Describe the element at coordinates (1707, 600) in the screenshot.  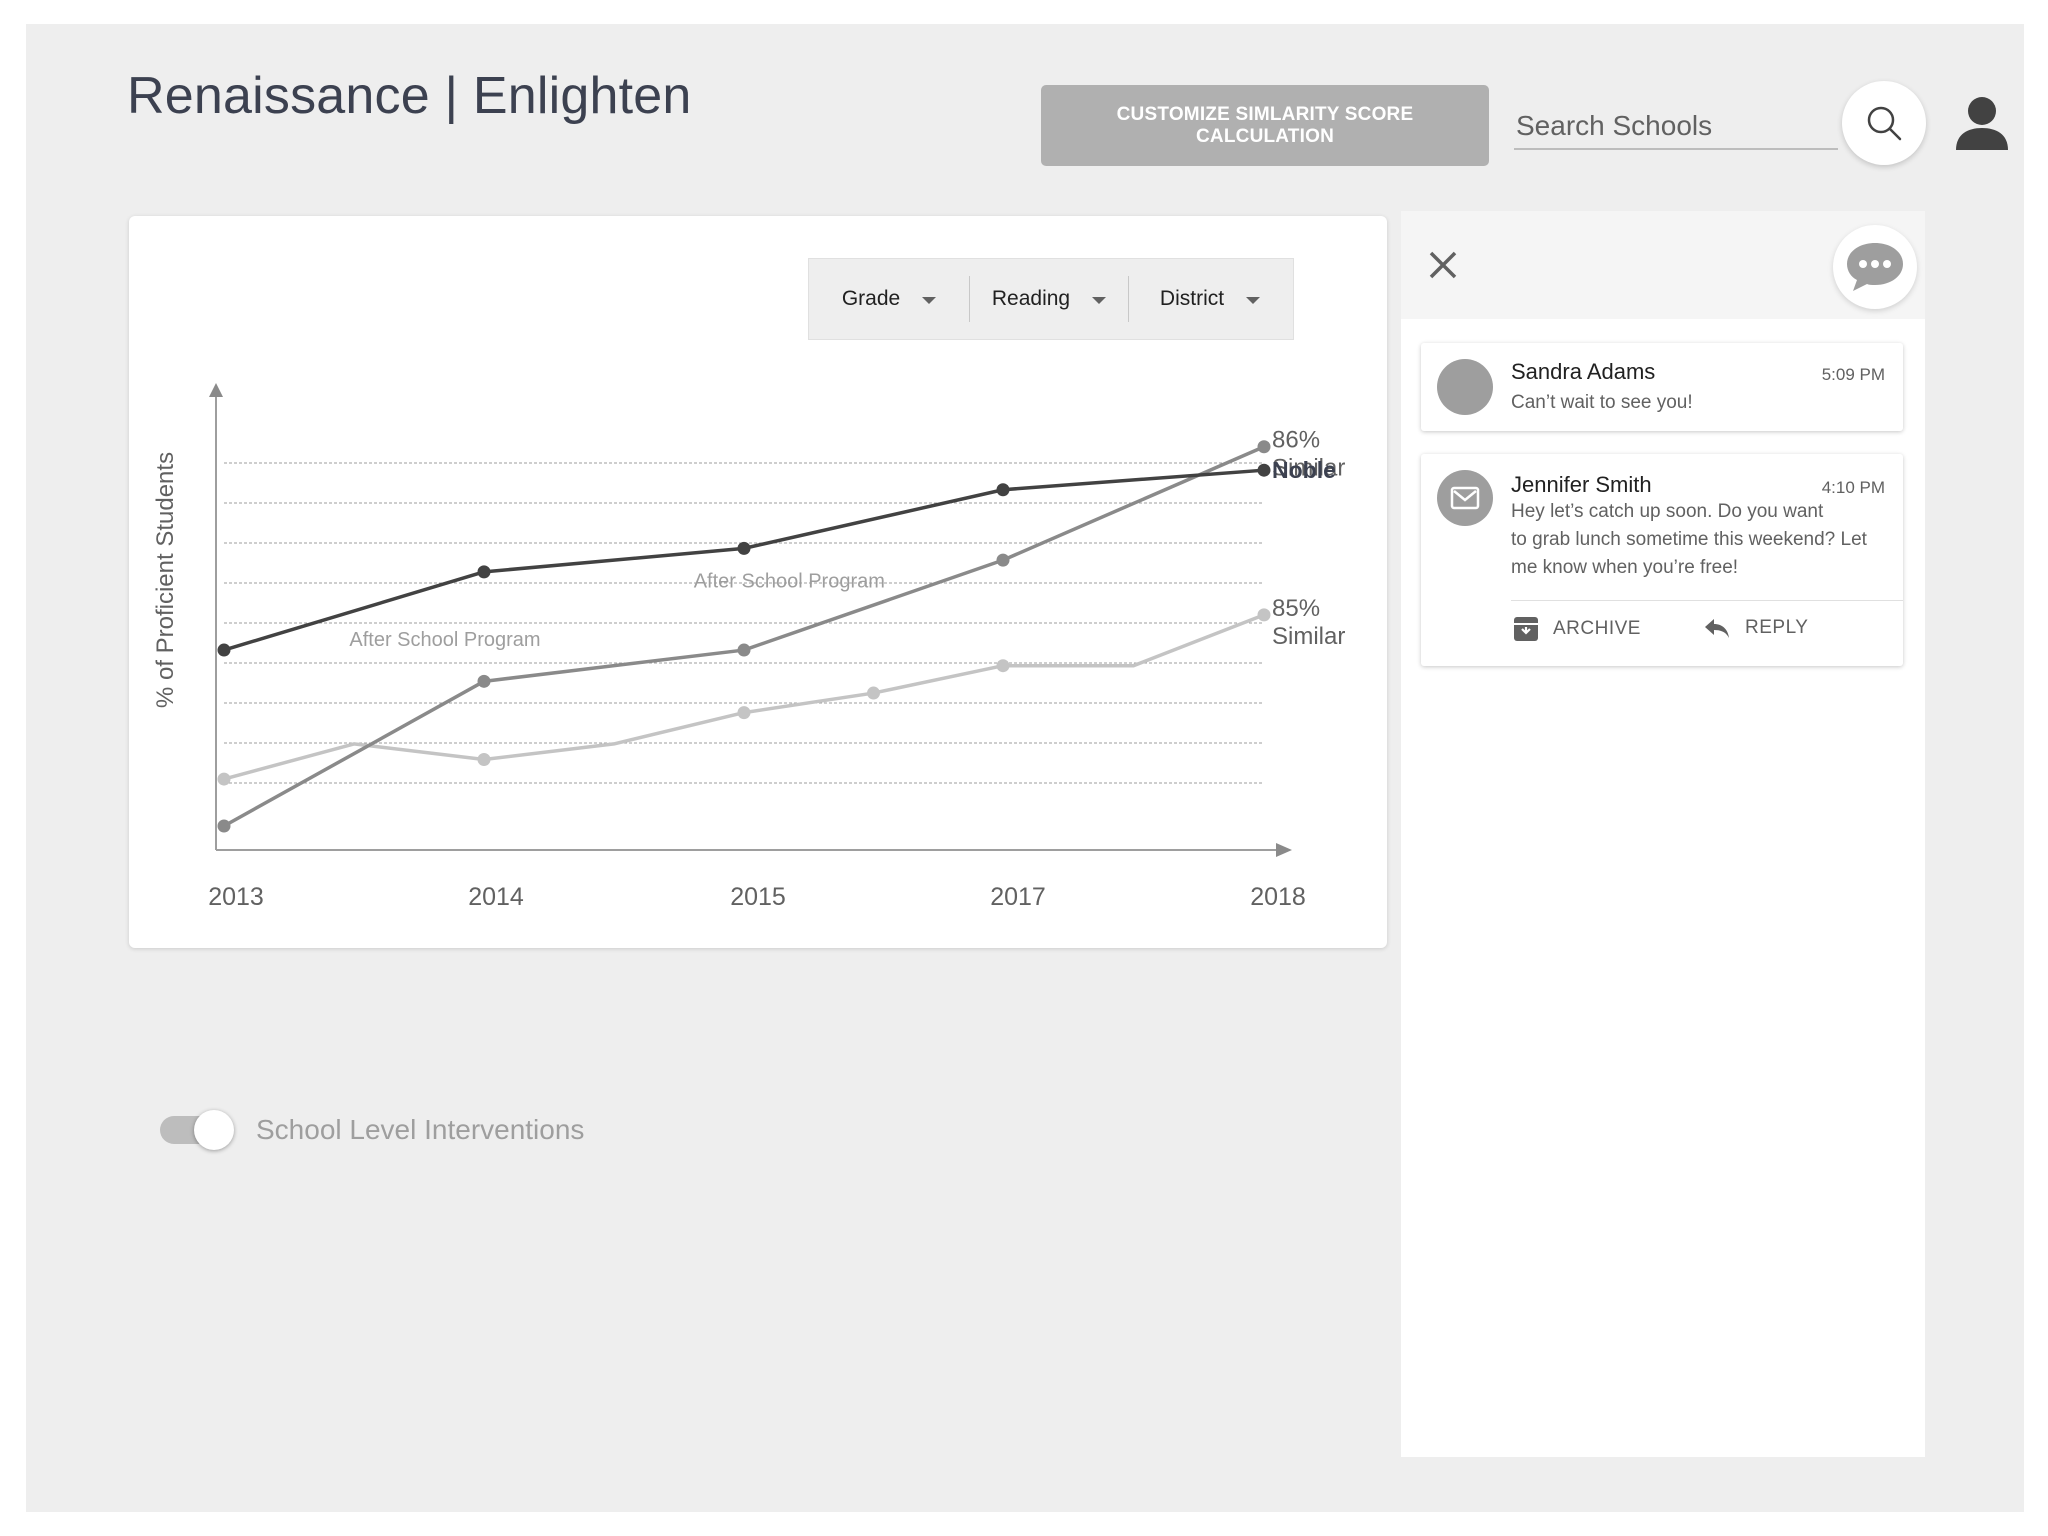
I see `message-divider` at that location.